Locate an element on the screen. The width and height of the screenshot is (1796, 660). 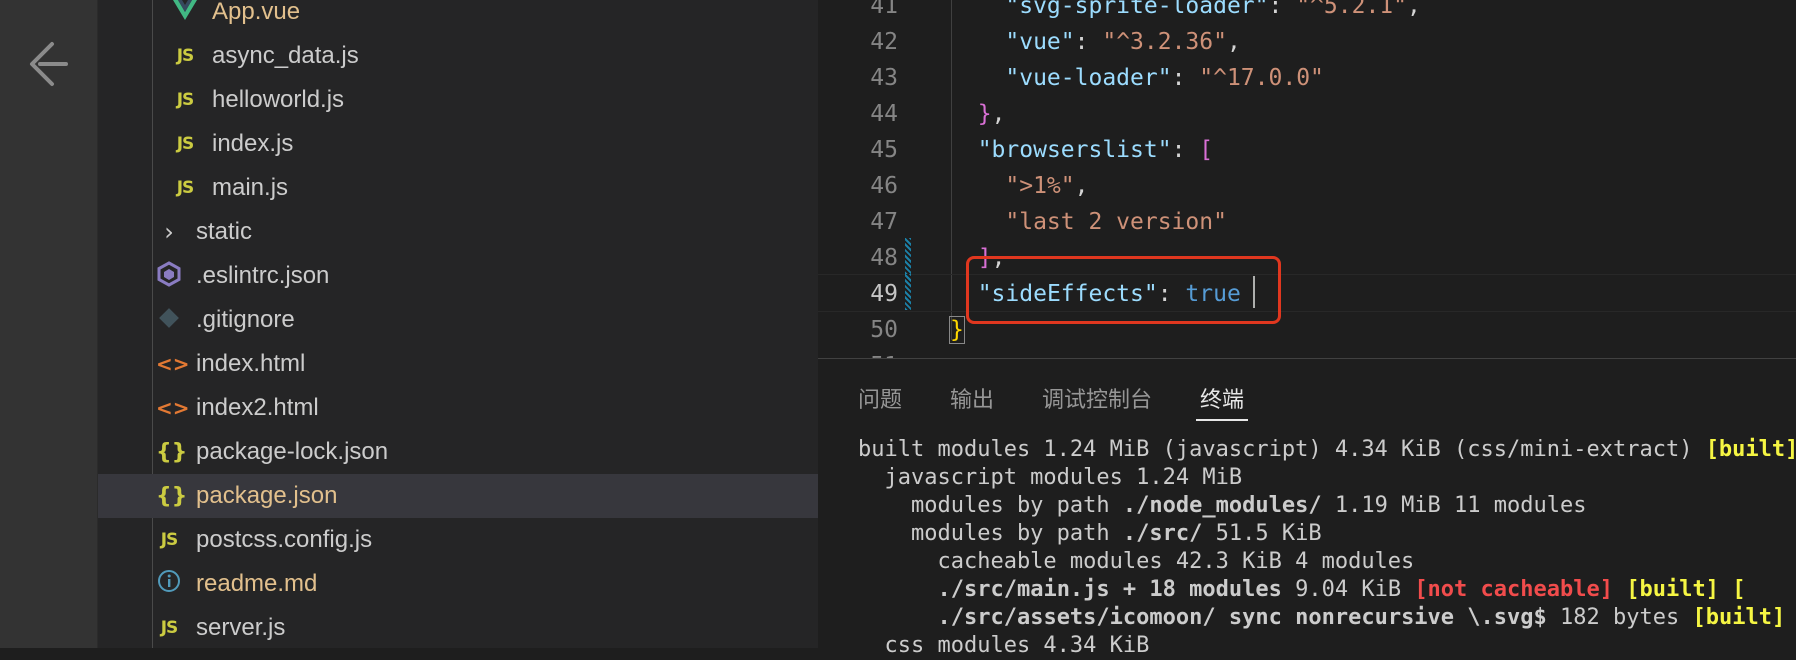
gitlens-icon is located at coordinates (48, 65).